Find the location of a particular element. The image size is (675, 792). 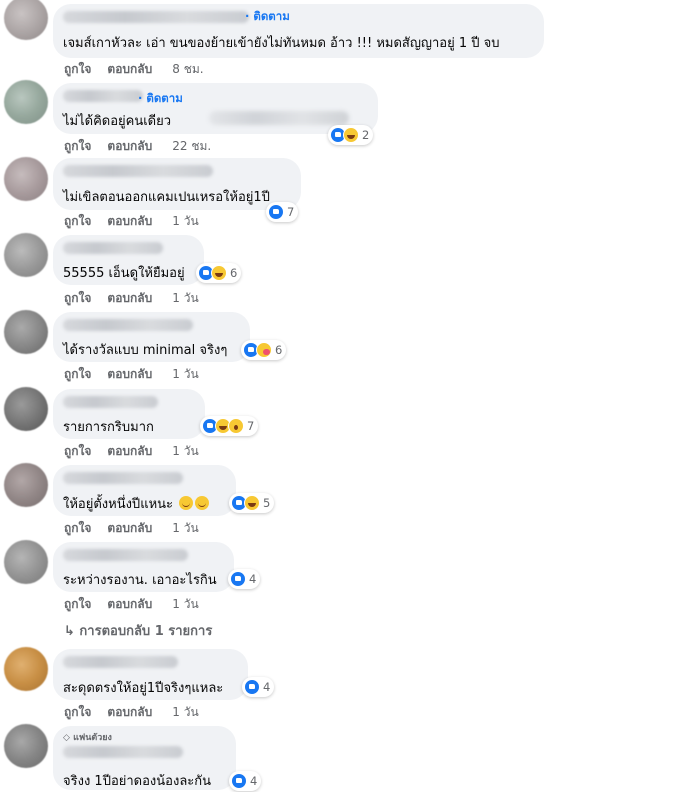

reaction-count: 2 is located at coordinates (366, 135).